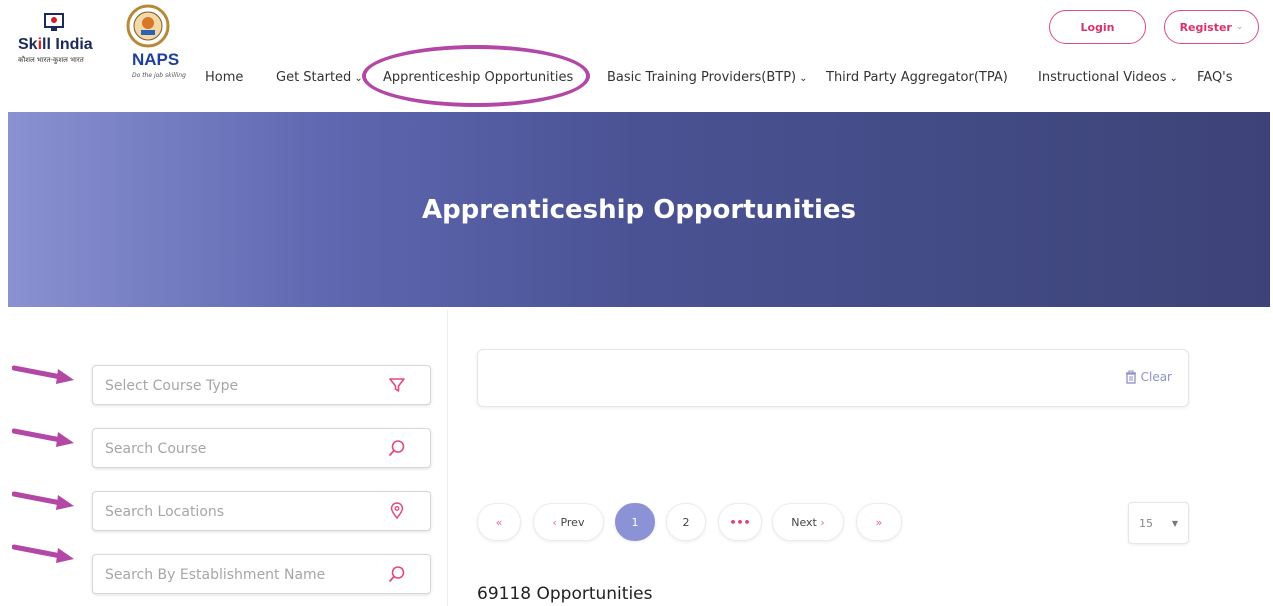  Describe the element at coordinates (54, 22) in the screenshot. I see `monitor-icon` at that location.